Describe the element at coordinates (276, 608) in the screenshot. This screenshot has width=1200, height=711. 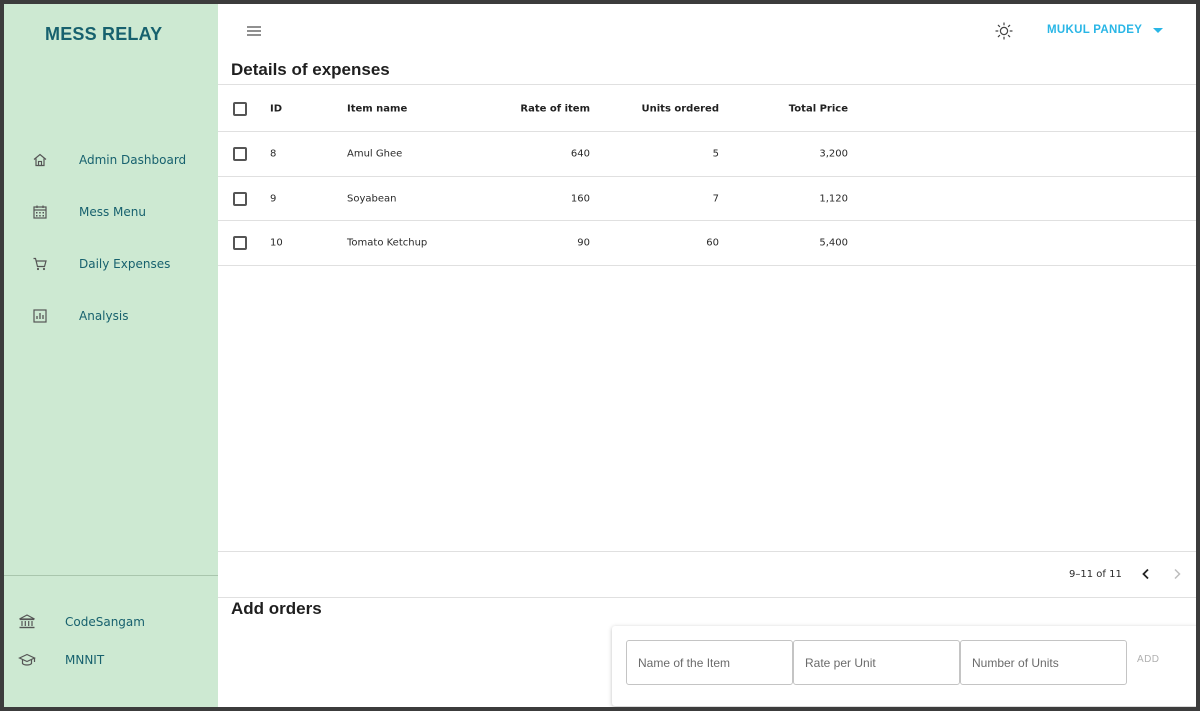
I see `add-orders-title: Add orders` at that location.